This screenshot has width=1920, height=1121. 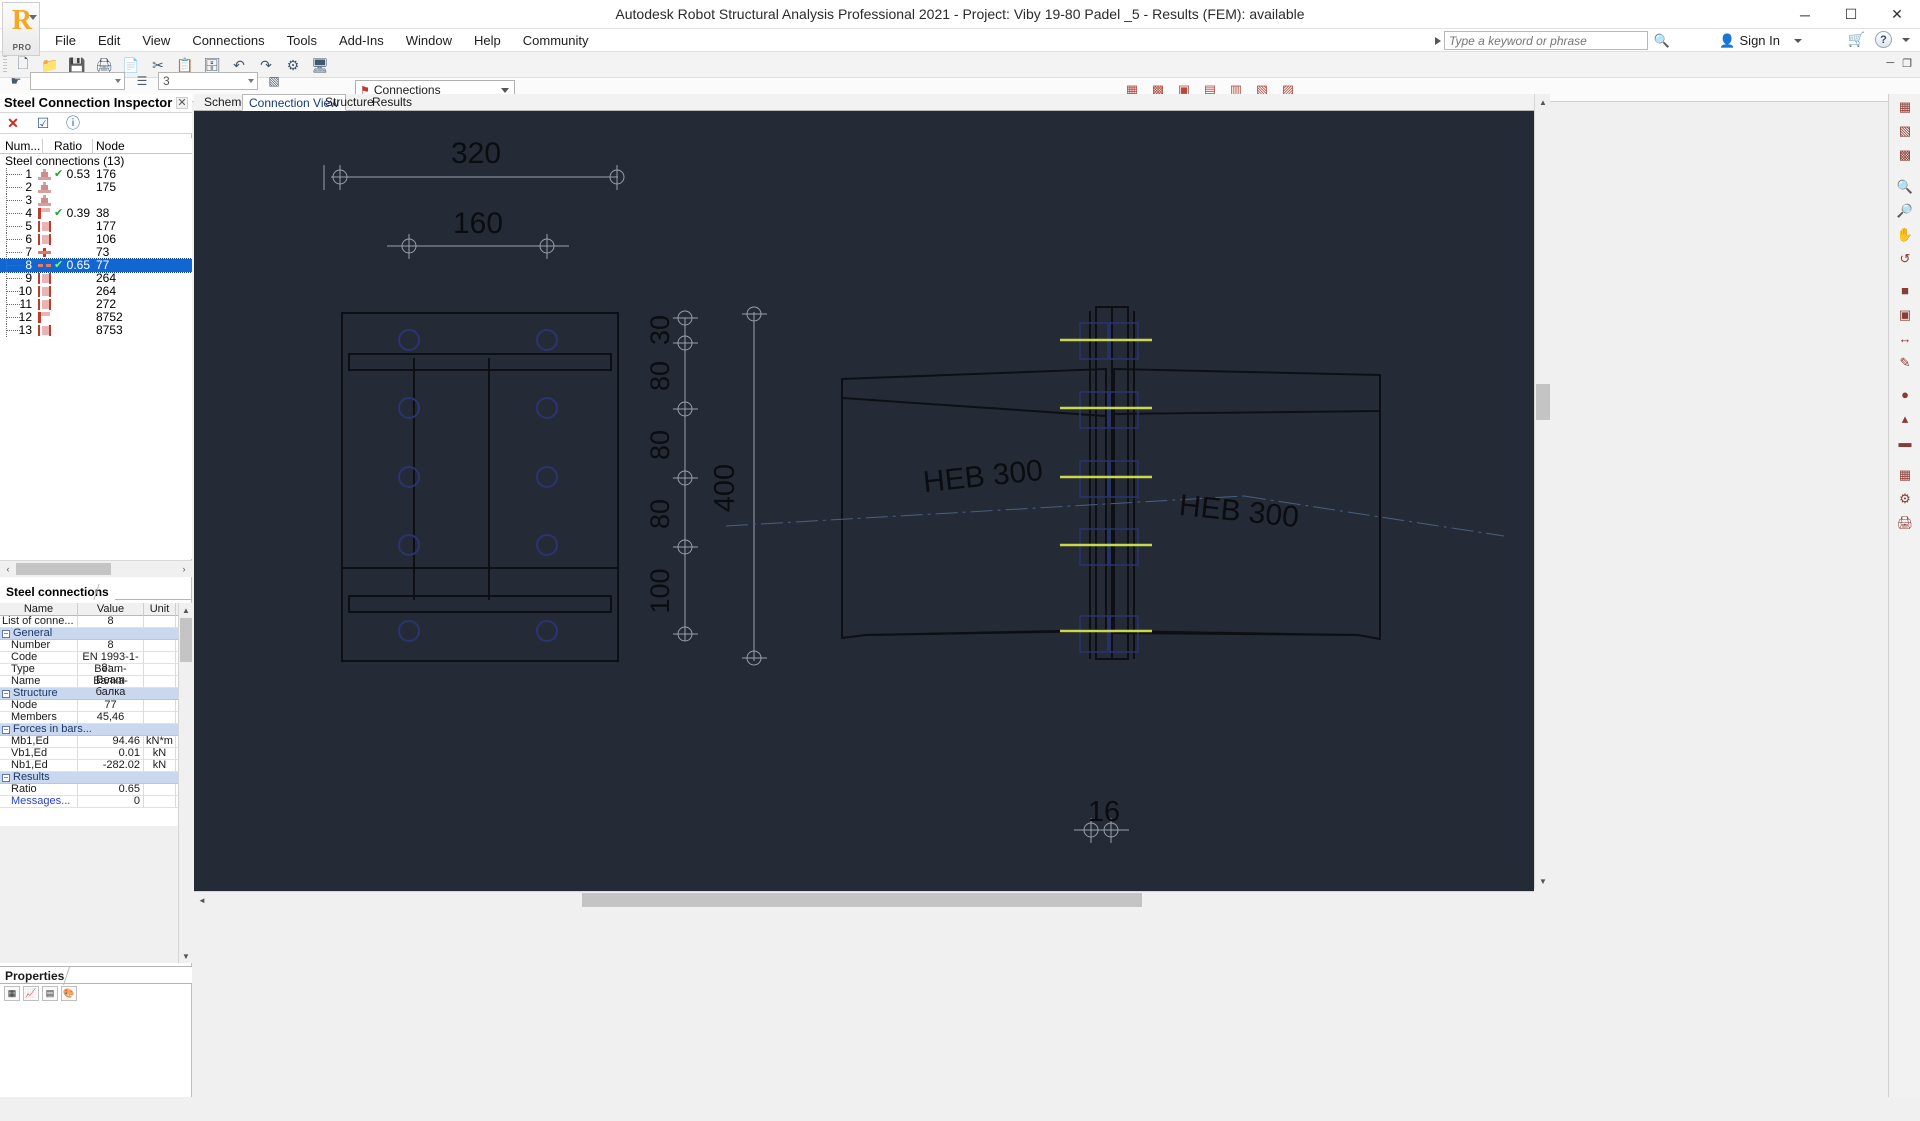 I want to click on property-group-header: − General, so click(x=89, y=634).